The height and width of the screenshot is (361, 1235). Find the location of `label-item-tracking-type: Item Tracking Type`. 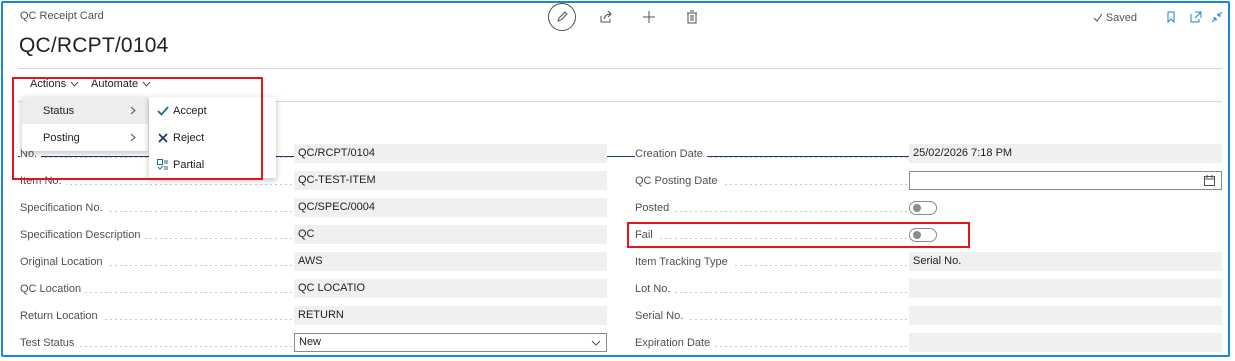

label-item-tracking-type: Item Tracking Type is located at coordinates (771, 262).